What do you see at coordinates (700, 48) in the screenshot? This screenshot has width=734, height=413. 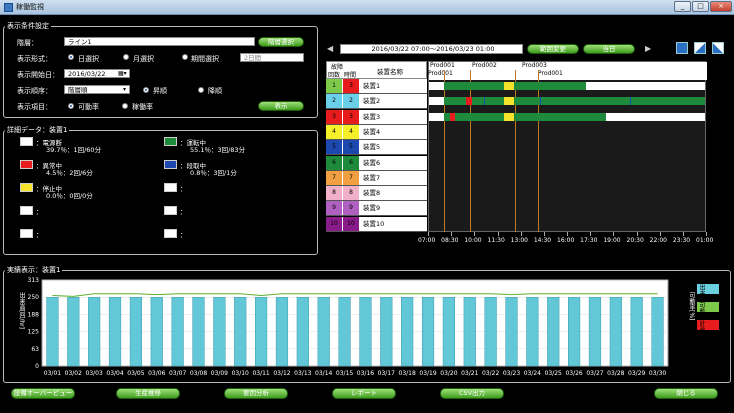 I see `chart-mode-icon` at bounding box center [700, 48].